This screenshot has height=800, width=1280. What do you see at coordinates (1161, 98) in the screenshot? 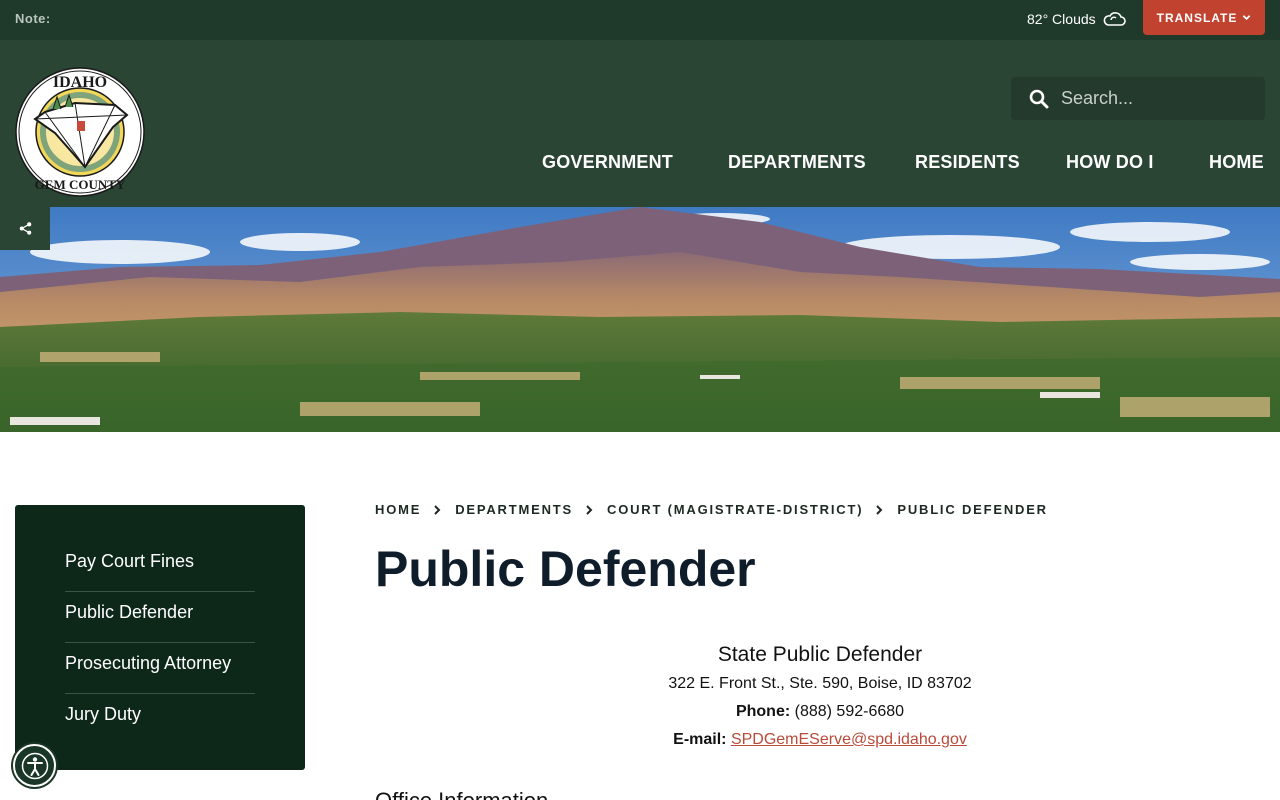
I see `search-input` at bounding box center [1161, 98].